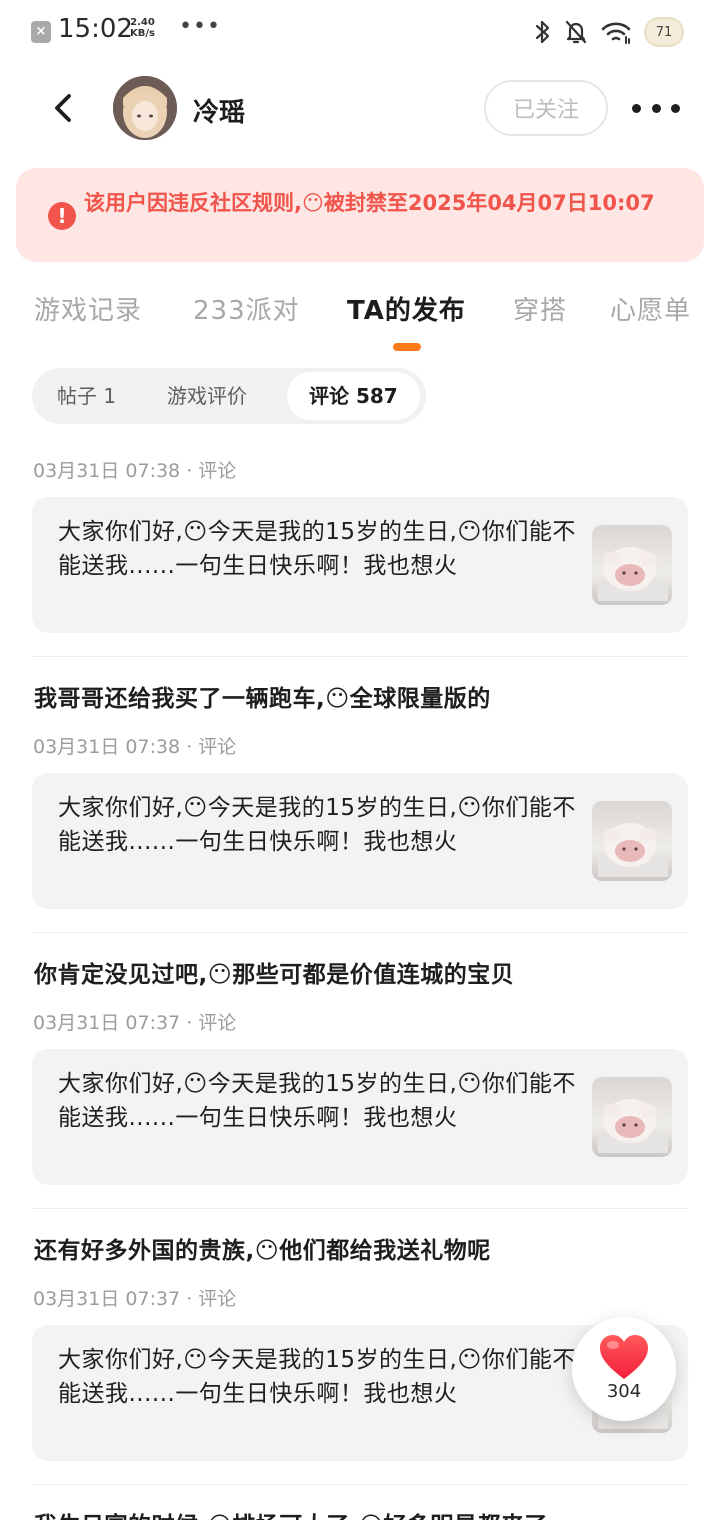 Image resolution: width=720 pixels, height=1520 pixels. Describe the element at coordinates (246, 308) in the screenshot. I see `tab-233-party: 233派对` at that location.